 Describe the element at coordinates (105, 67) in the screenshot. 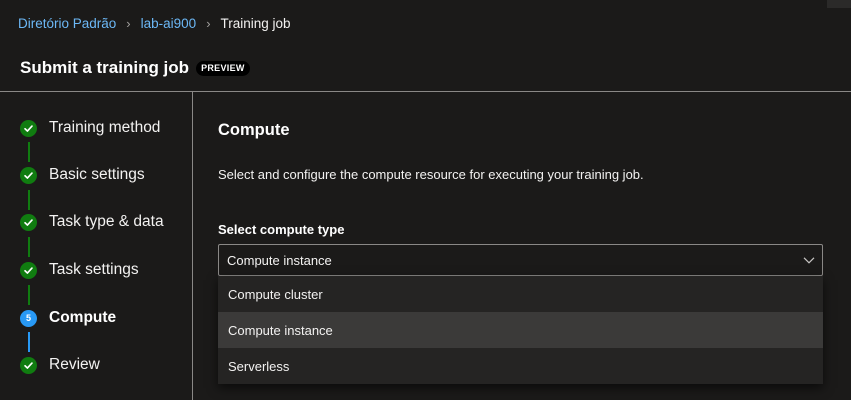

I see `page-title: Submit a training job` at that location.